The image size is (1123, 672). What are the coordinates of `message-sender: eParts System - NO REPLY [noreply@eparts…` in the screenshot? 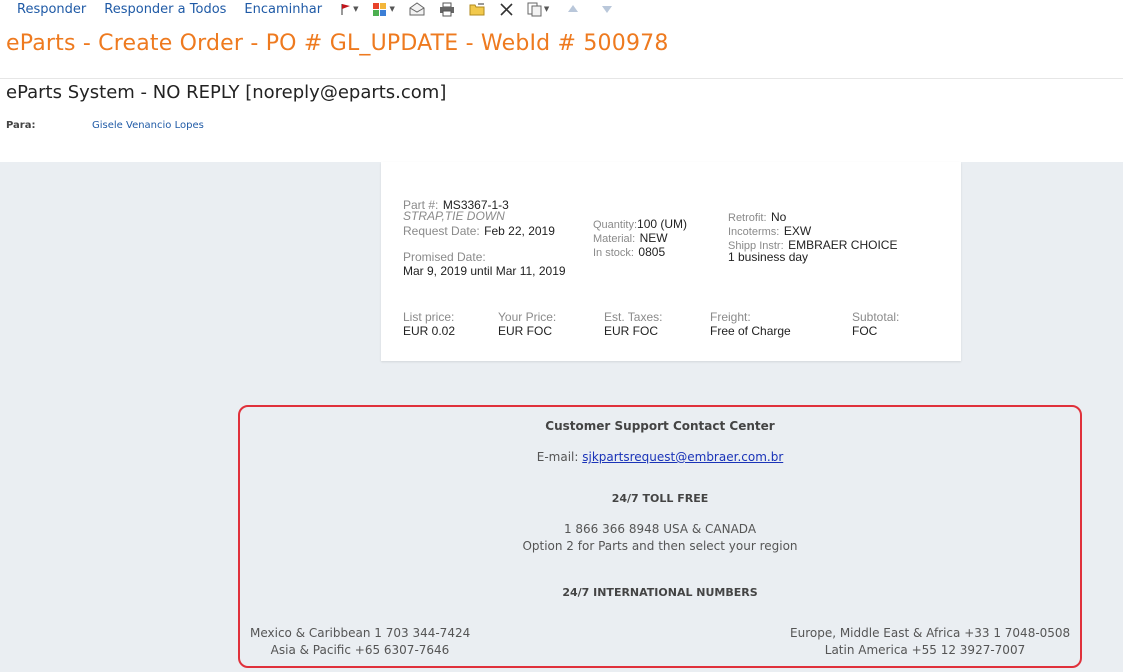 It's located at (226, 92).